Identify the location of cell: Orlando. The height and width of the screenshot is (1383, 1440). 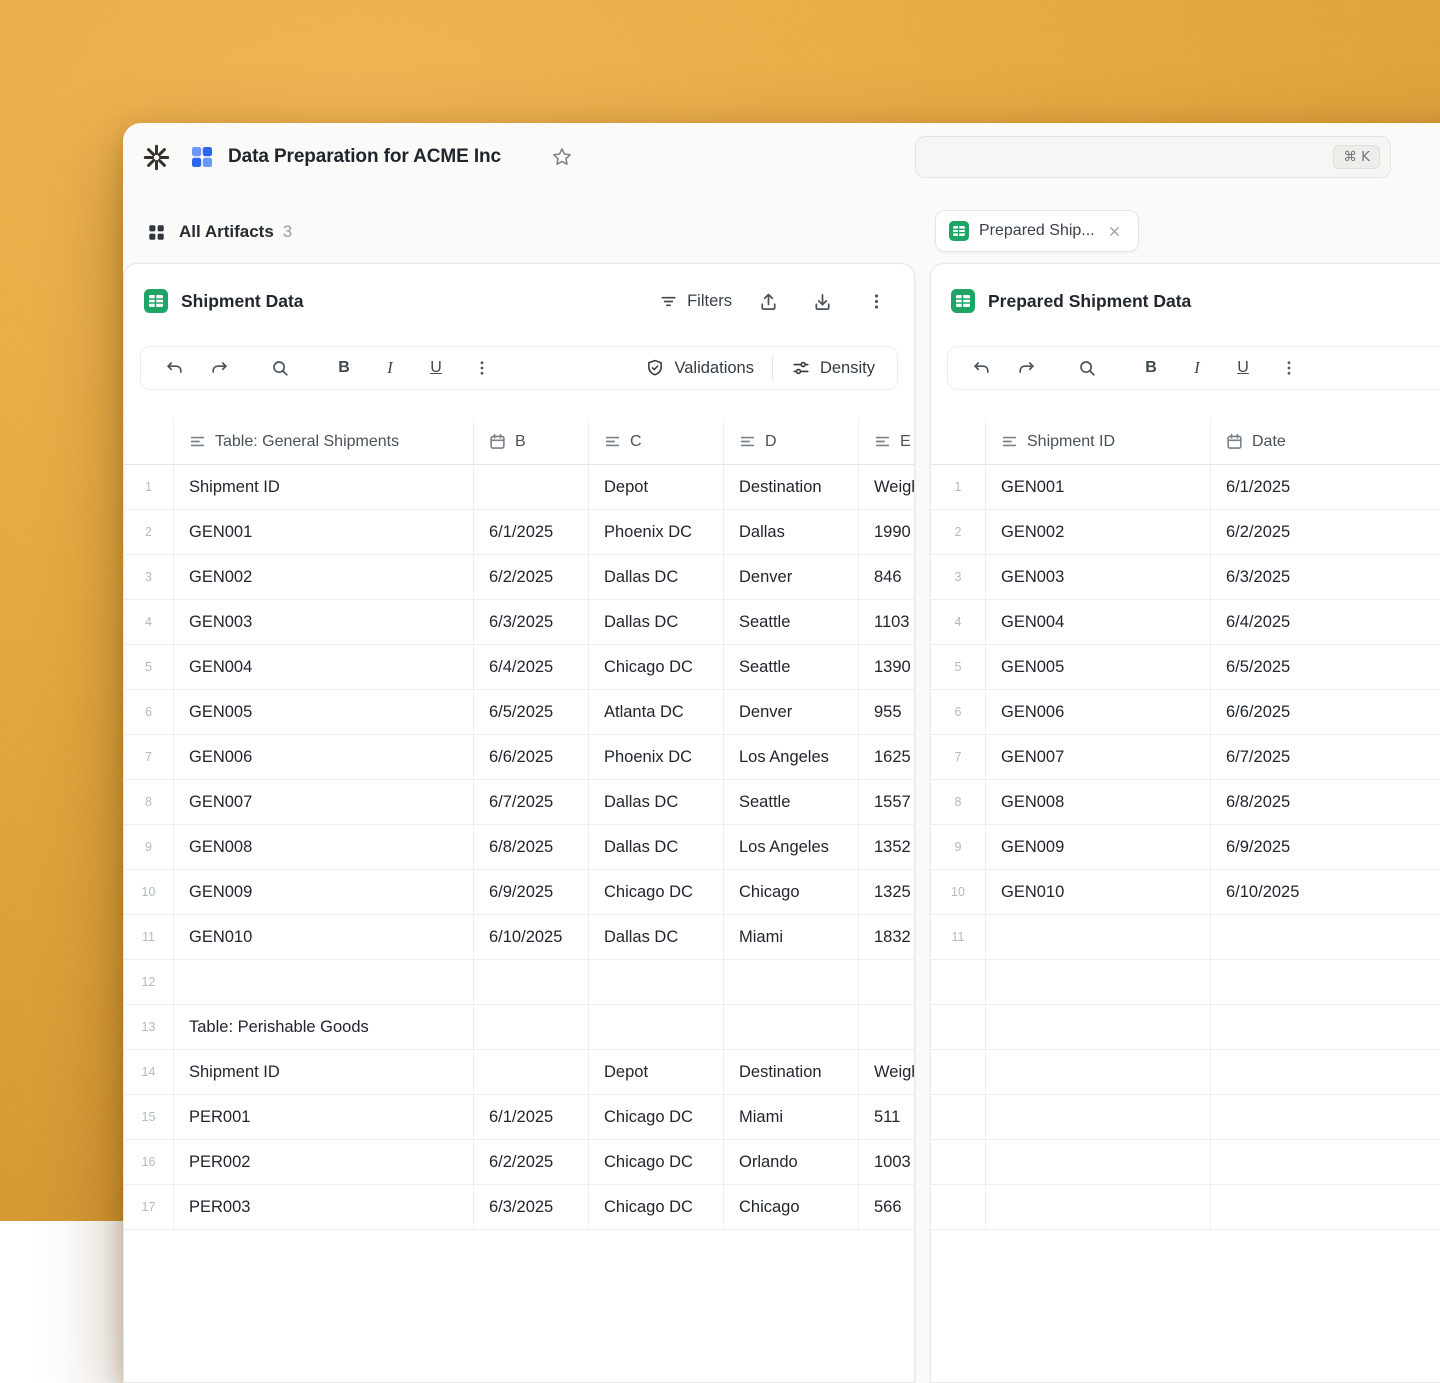
(791, 1162).